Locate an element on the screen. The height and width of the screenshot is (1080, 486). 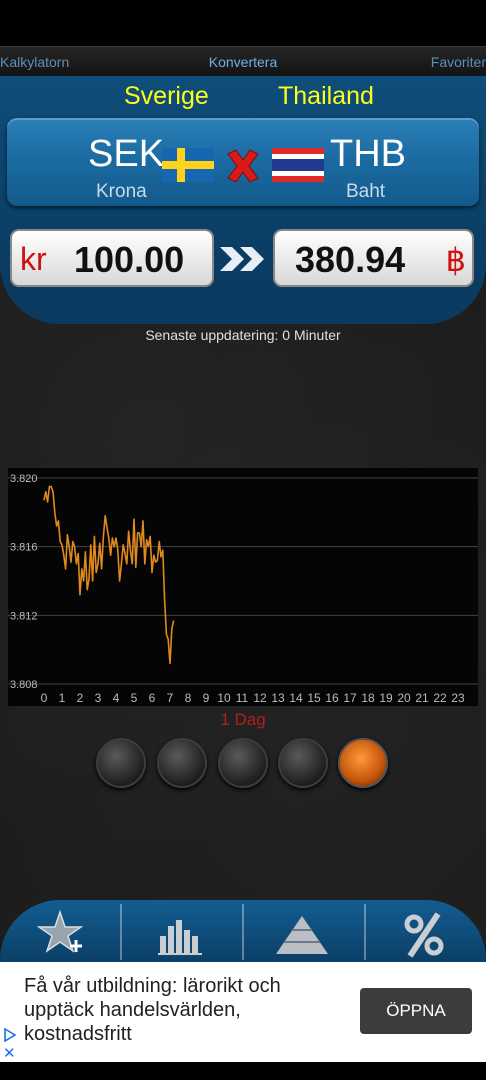
to-amount-value: 380.94 is located at coordinates (350, 259).